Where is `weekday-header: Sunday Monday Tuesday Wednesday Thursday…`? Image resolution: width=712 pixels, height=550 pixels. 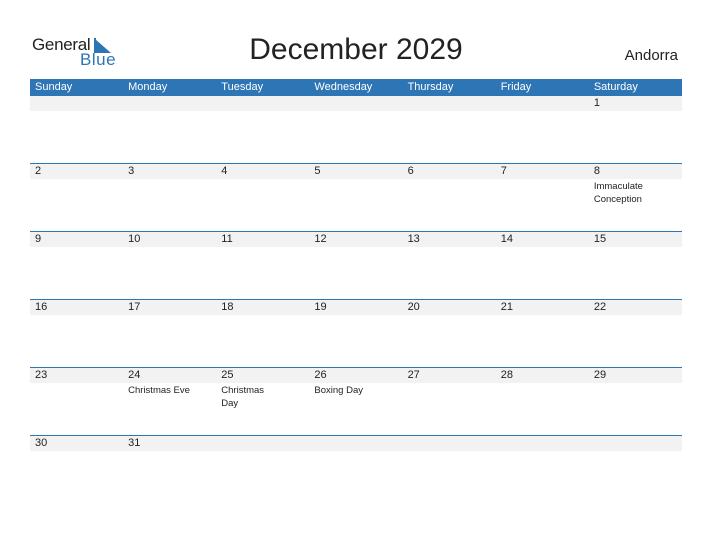 weekday-header: Sunday Monday Tuesday Wednesday Thursday… is located at coordinates (356, 87).